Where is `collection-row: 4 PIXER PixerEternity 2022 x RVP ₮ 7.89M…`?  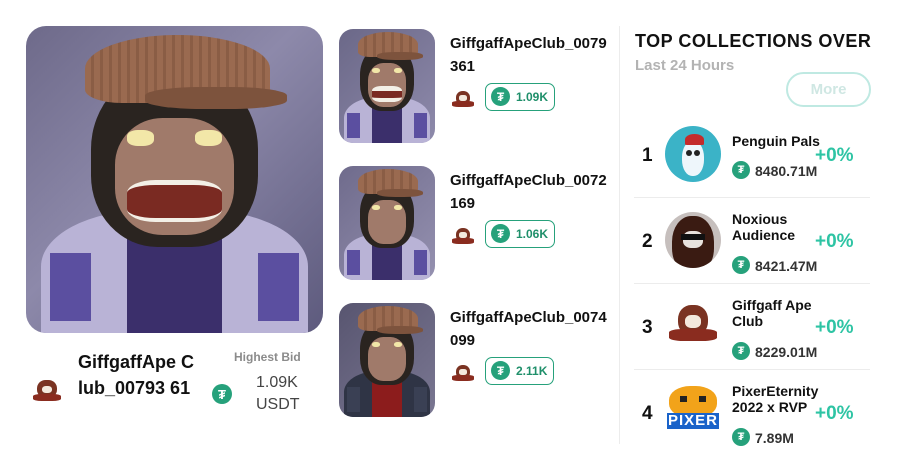 collection-row: 4 PIXER PixerEternity 2022 x RVP ₮ 7.89M… is located at coordinates (752, 413).